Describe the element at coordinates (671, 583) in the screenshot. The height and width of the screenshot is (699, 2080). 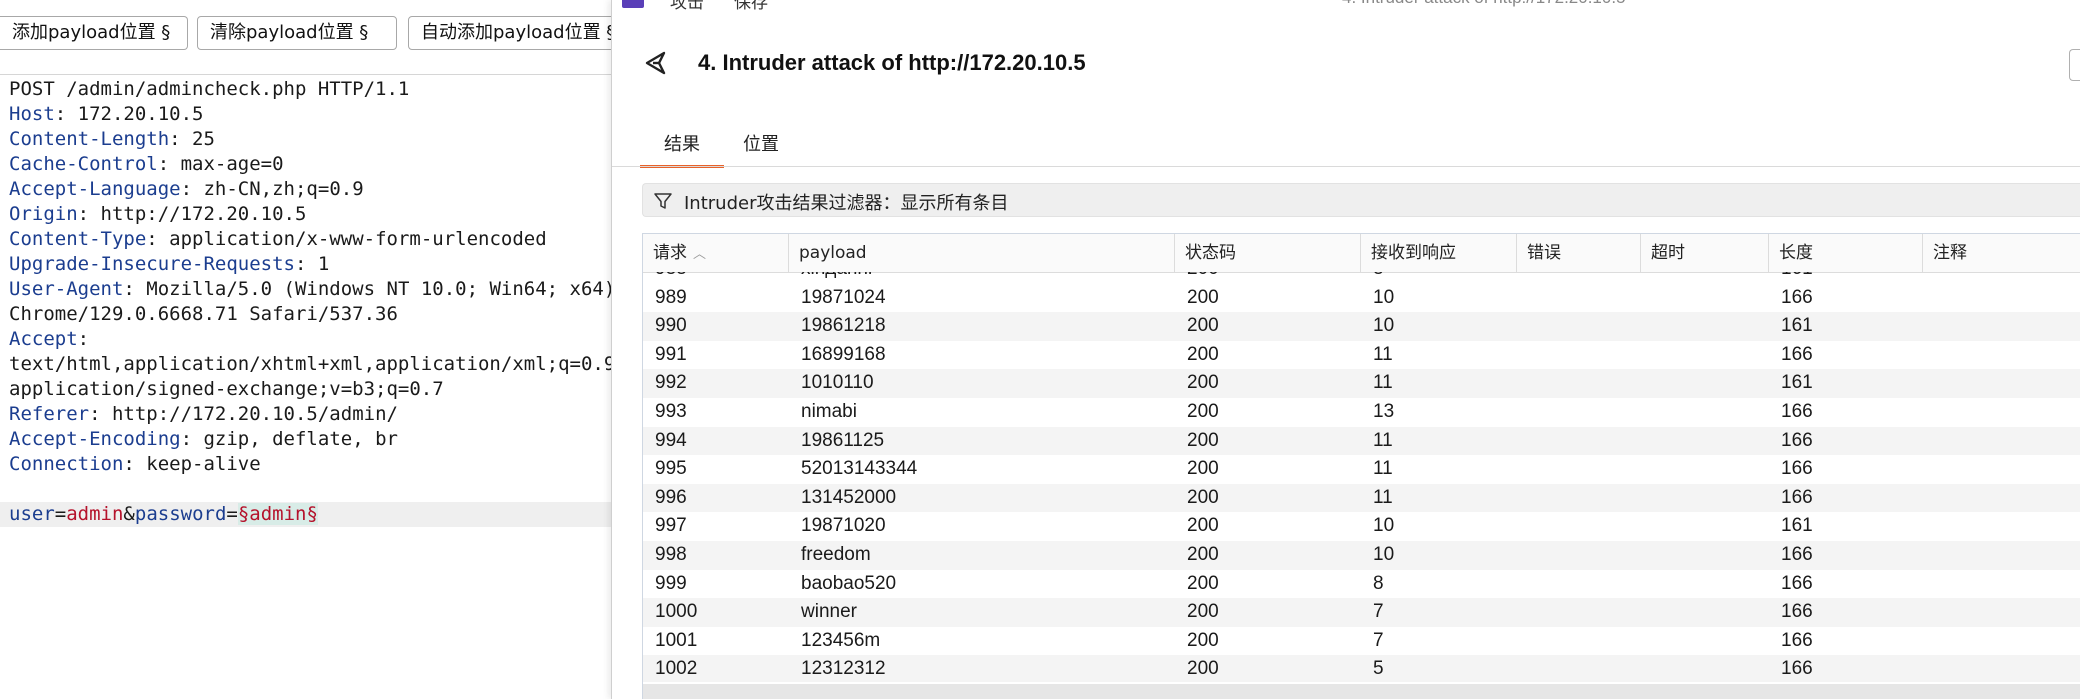
I see `table-cell: 999` at that location.